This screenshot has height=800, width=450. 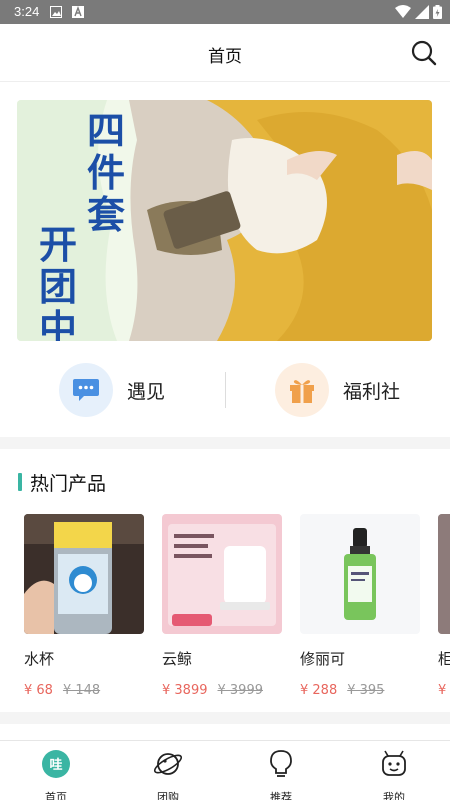 I want to click on product-price: ¥ 68, so click(x=38, y=690).